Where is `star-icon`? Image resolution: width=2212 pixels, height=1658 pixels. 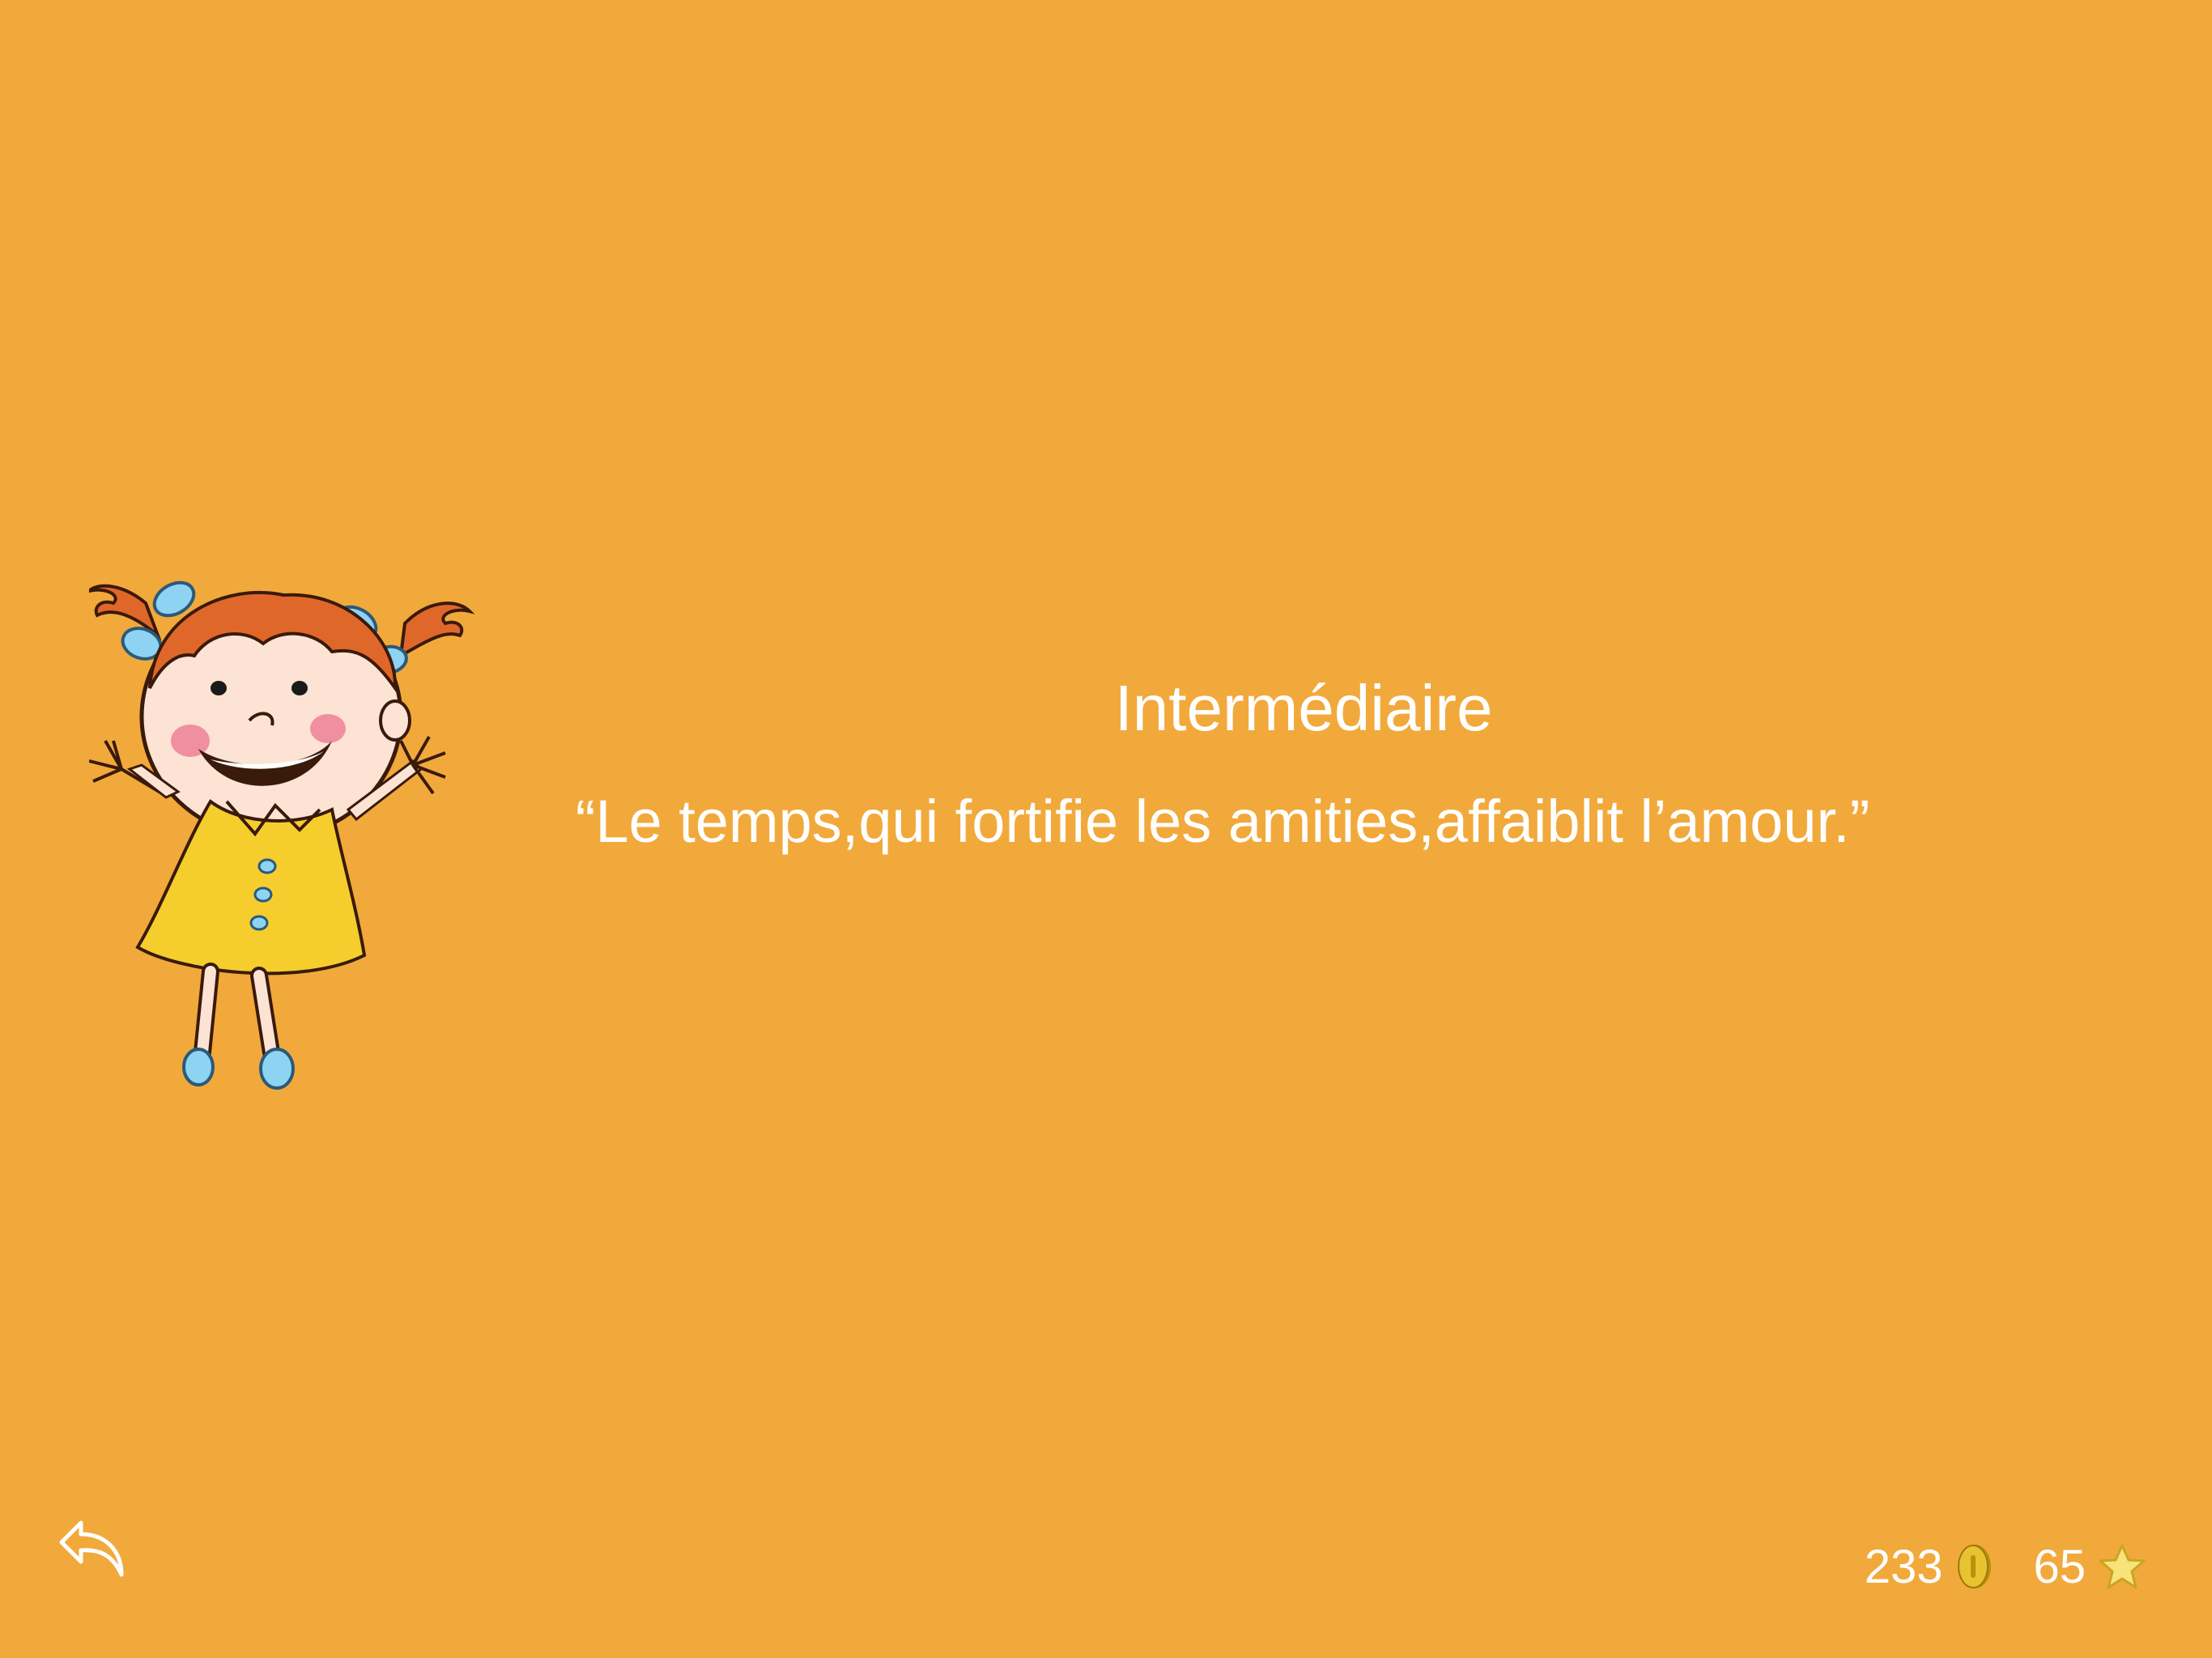 star-icon is located at coordinates (2122, 1566).